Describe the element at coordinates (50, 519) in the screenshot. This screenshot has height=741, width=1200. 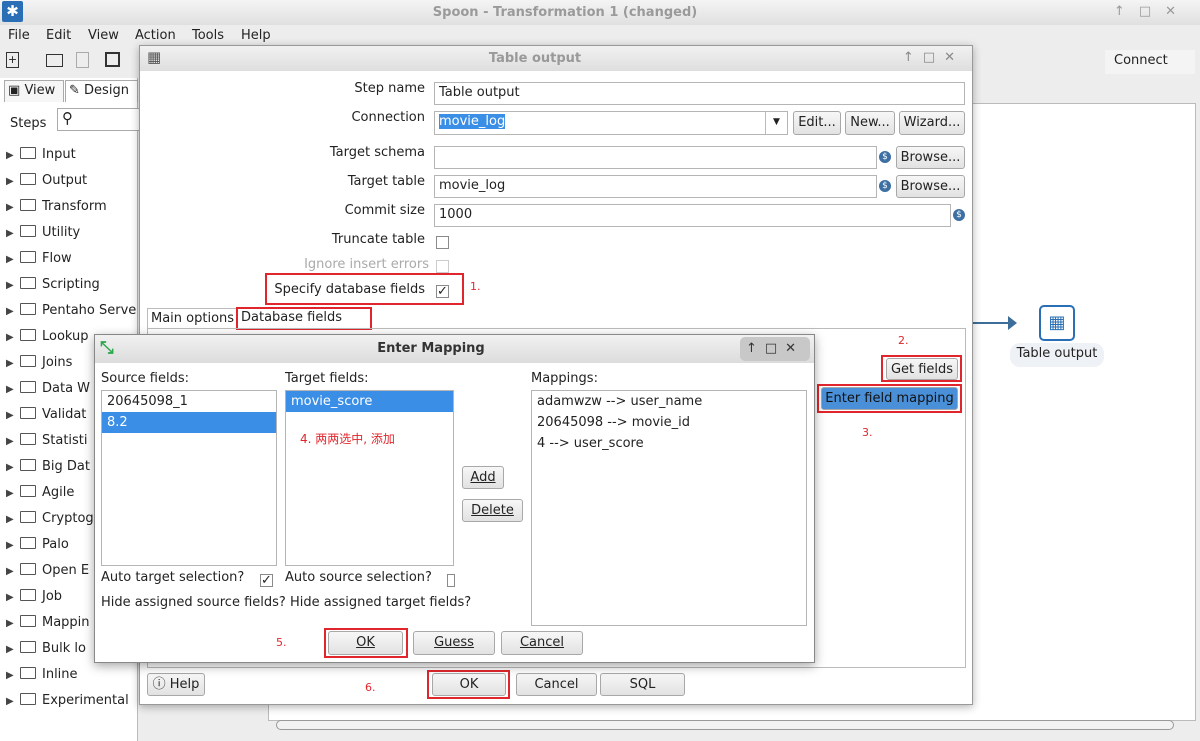
I see `step-category: ▶ Cryptog` at that location.